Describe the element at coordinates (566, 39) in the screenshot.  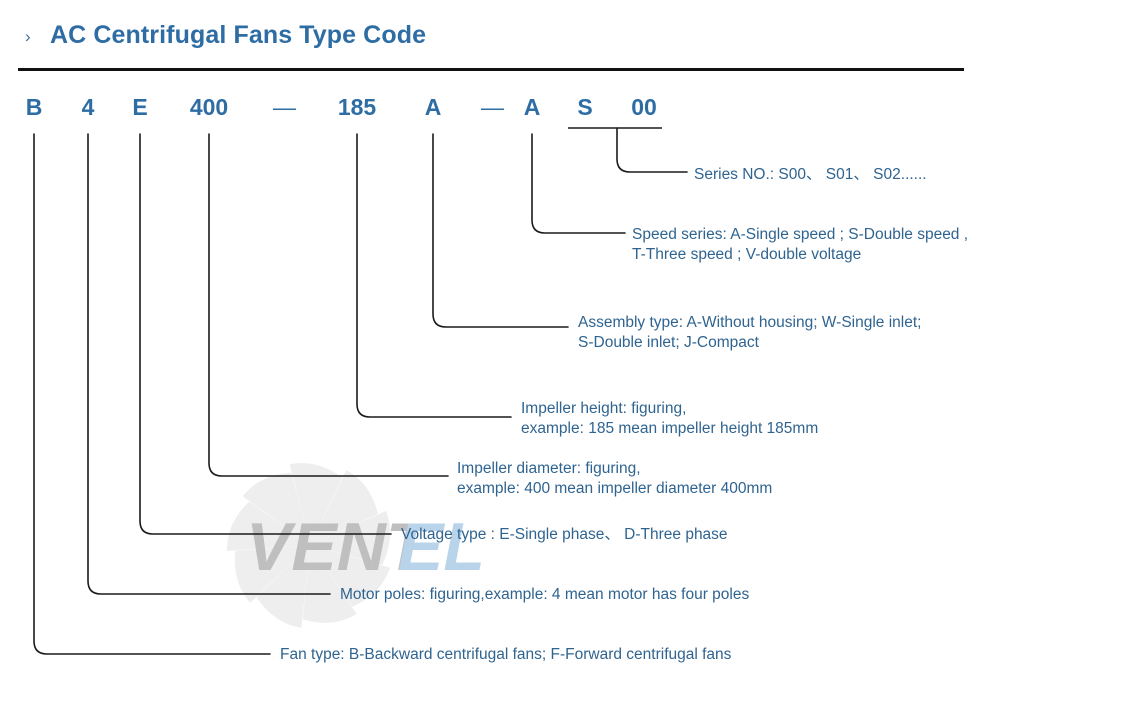
I see `page-header: › AC Centrifugal Fans Type Code` at that location.